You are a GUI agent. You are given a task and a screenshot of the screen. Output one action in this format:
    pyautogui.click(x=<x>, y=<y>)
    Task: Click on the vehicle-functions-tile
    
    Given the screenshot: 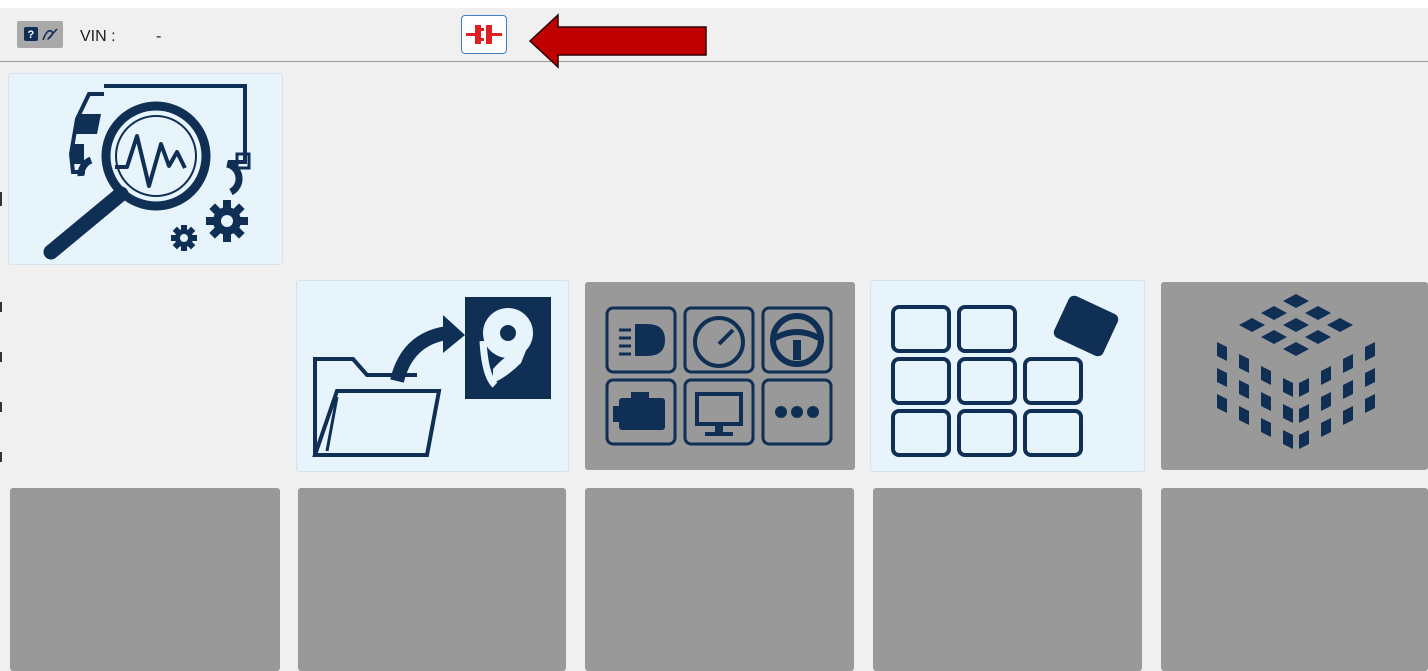 What is the action you would take?
    pyautogui.click(x=720, y=376)
    